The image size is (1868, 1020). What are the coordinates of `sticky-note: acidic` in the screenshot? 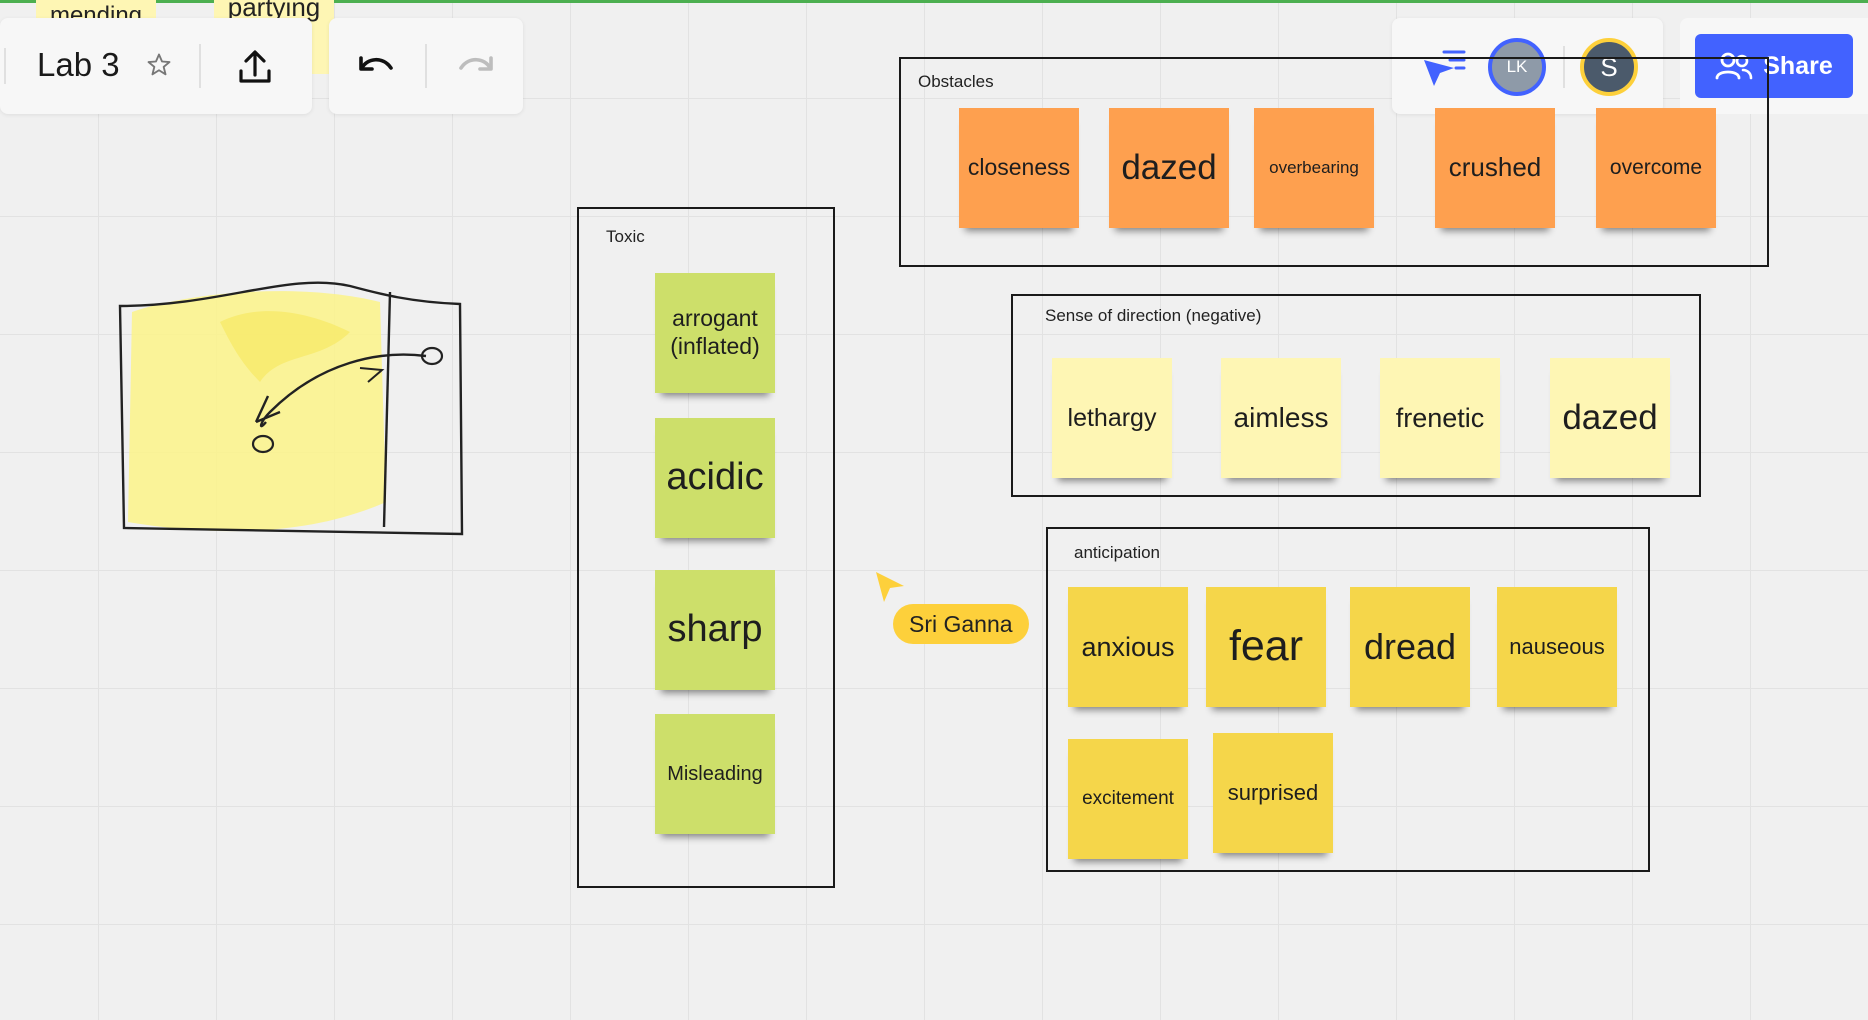 It's located at (715, 478).